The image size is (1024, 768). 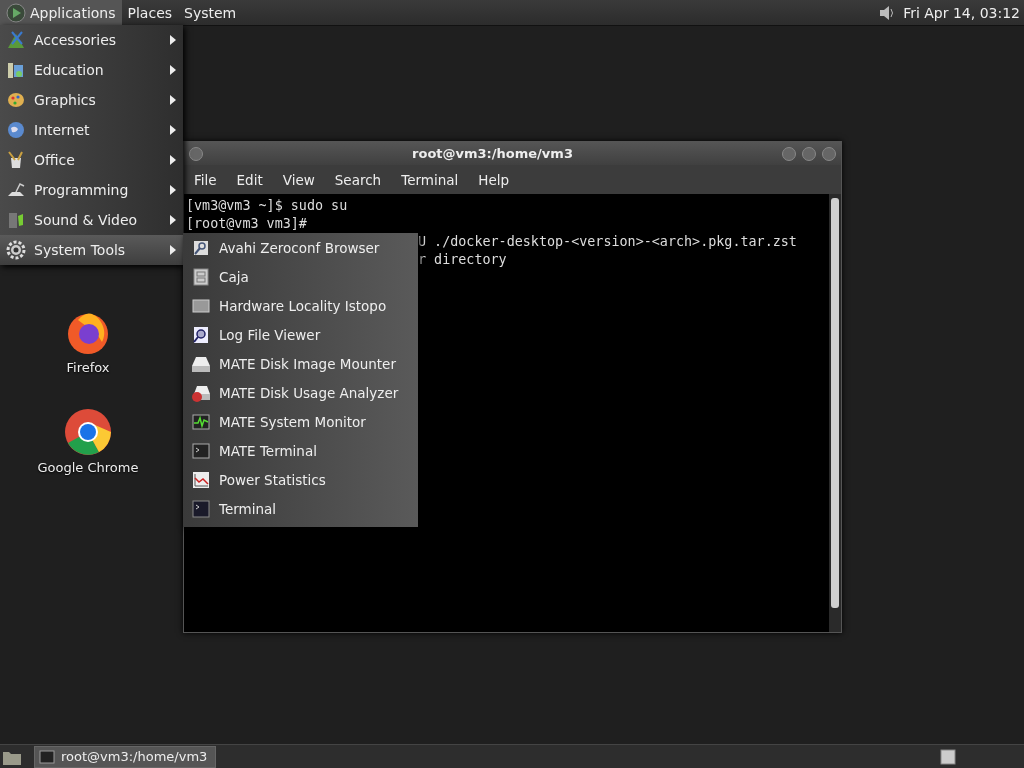 What do you see at coordinates (961, 12) in the screenshot?
I see `clock: Fri Apr 14, 03:12` at bounding box center [961, 12].